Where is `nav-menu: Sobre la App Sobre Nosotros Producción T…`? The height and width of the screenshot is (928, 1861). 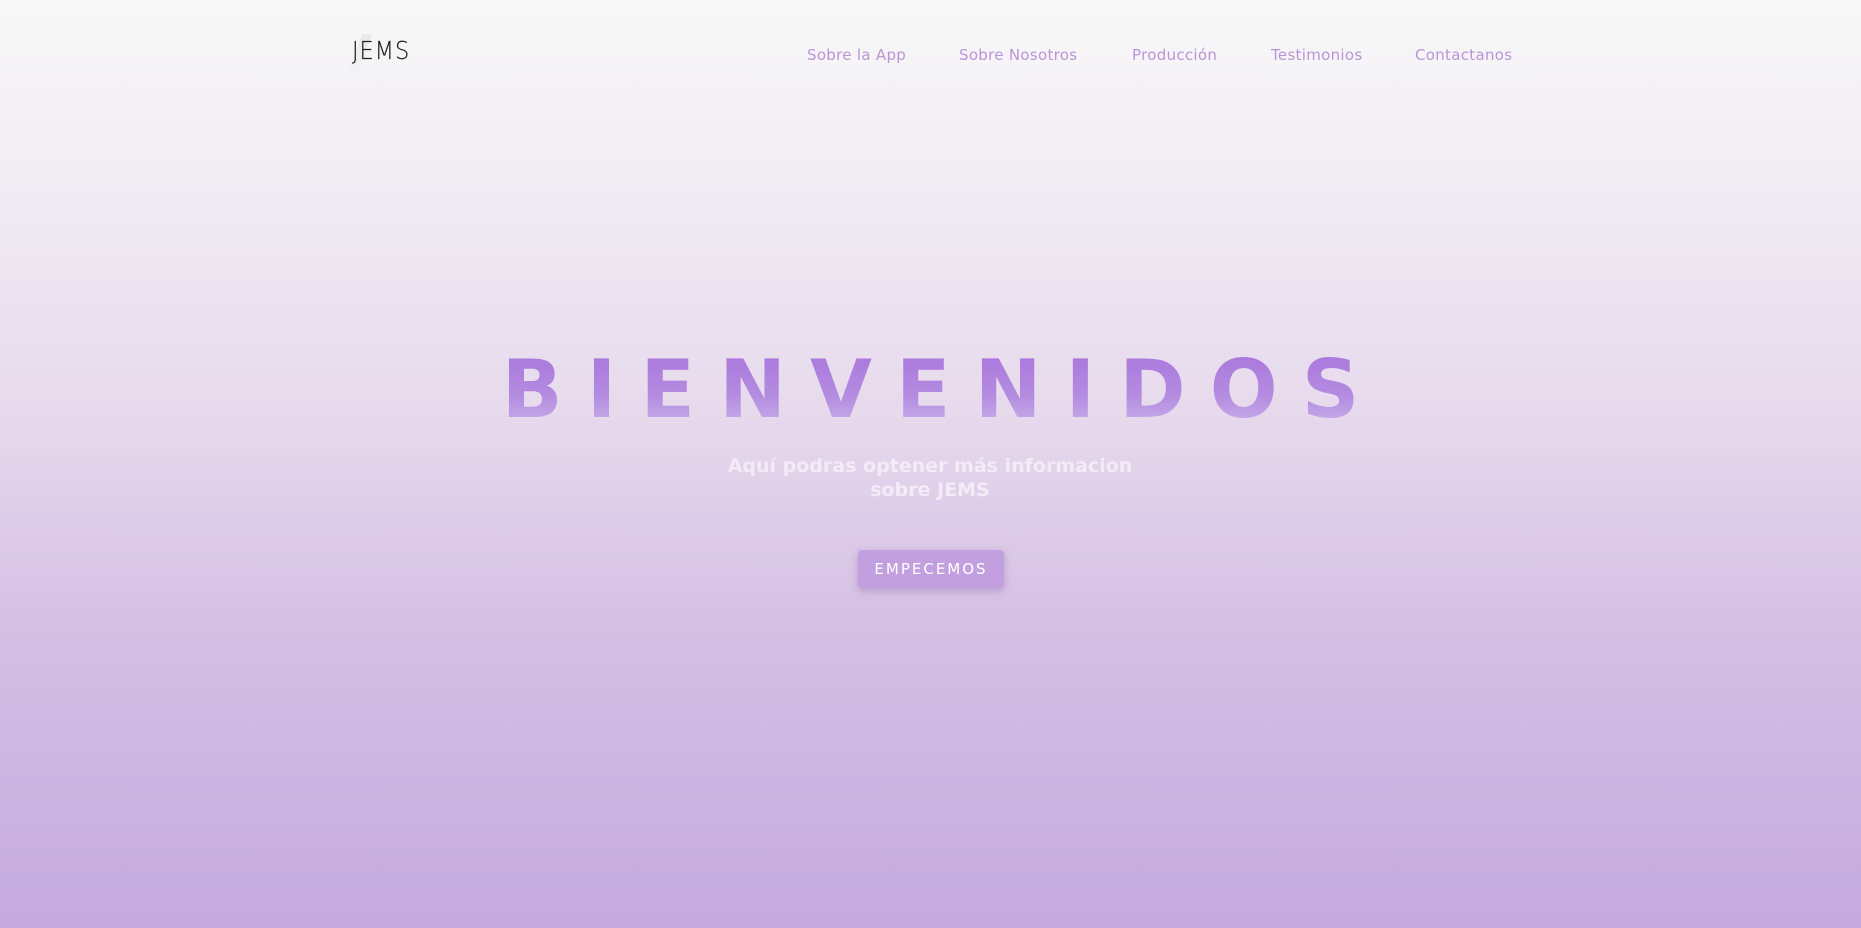 nav-menu: Sobre la App Sobre Nosotros Producción T… is located at coordinates (930, 56).